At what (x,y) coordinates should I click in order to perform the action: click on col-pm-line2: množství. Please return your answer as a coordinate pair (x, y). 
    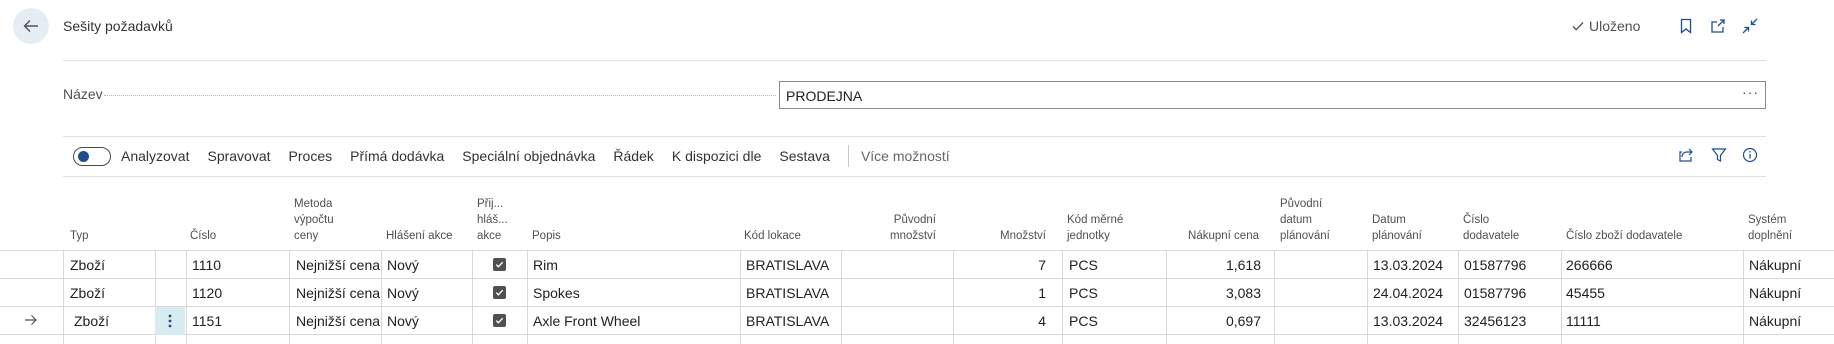
    Looking at the image, I should click on (912, 236).